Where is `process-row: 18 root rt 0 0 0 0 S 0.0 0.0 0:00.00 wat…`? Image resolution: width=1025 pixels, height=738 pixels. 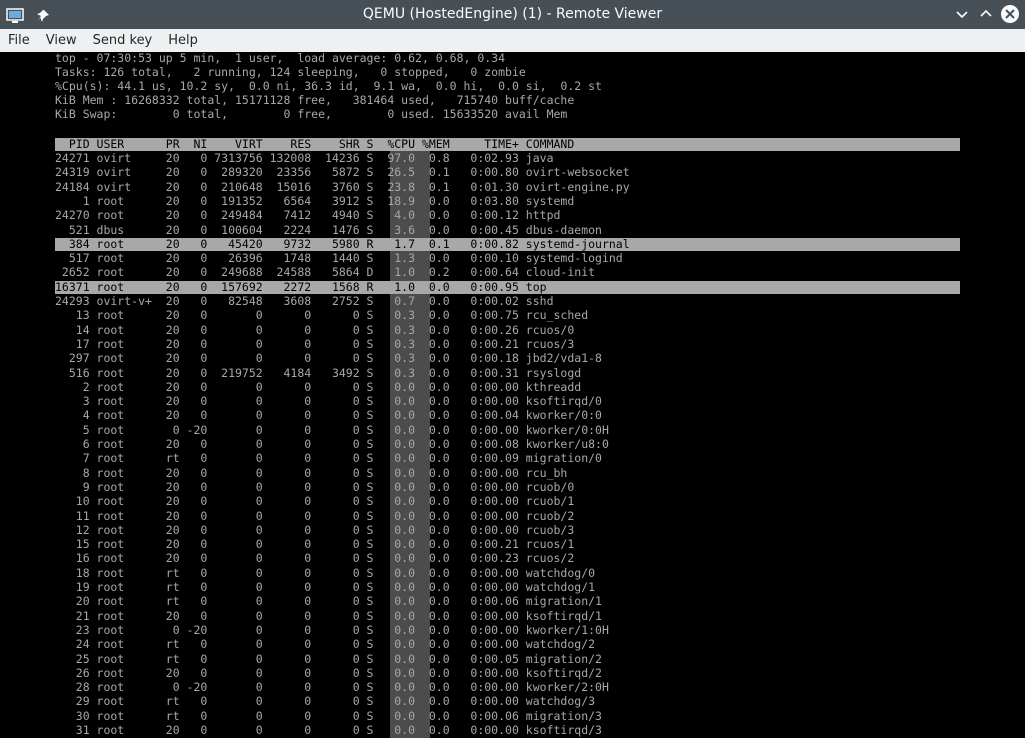 process-row: 18 root rt 0 0 0 0 S 0.0 0.0 0:00.00 wat… is located at coordinates (325, 573).